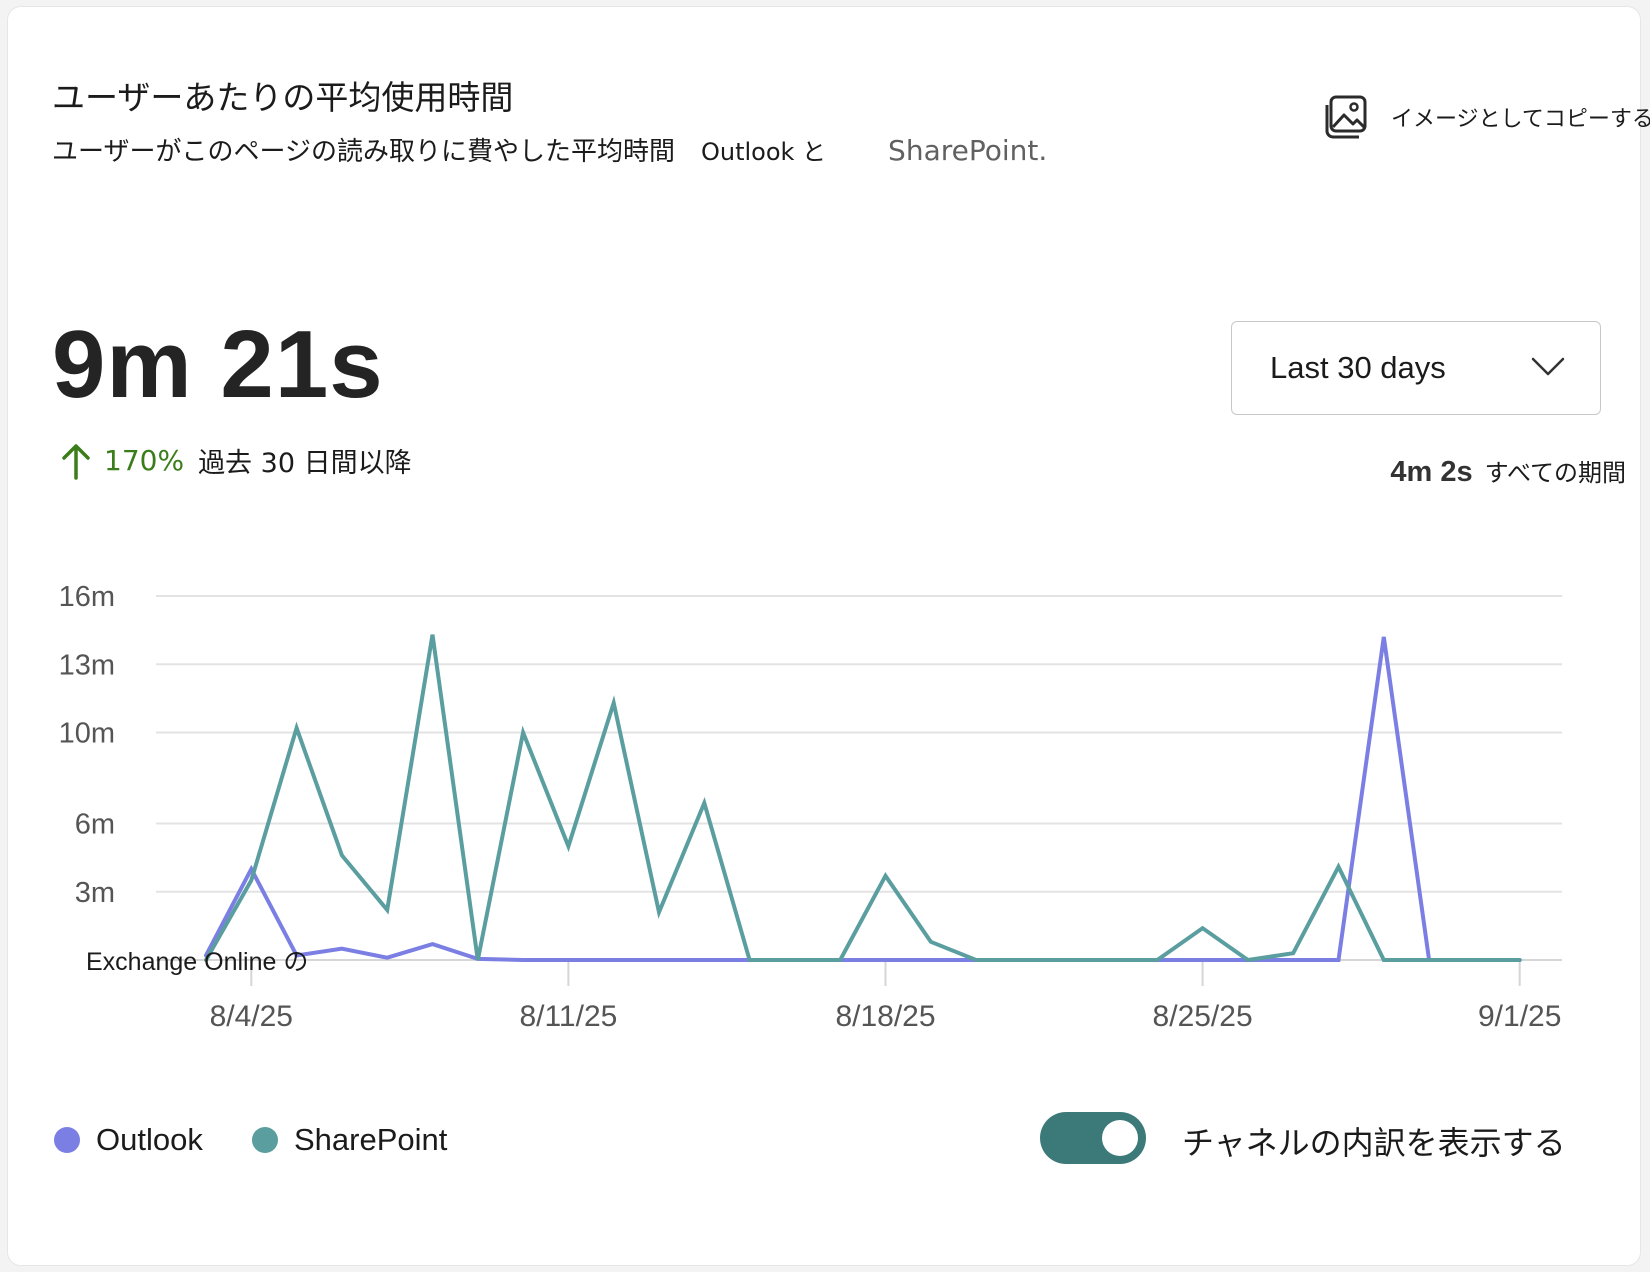 The height and width of the screenshot is (1272, 1650). I want to click on exchange-online-label: Exchange Online の, so click(197, 962).